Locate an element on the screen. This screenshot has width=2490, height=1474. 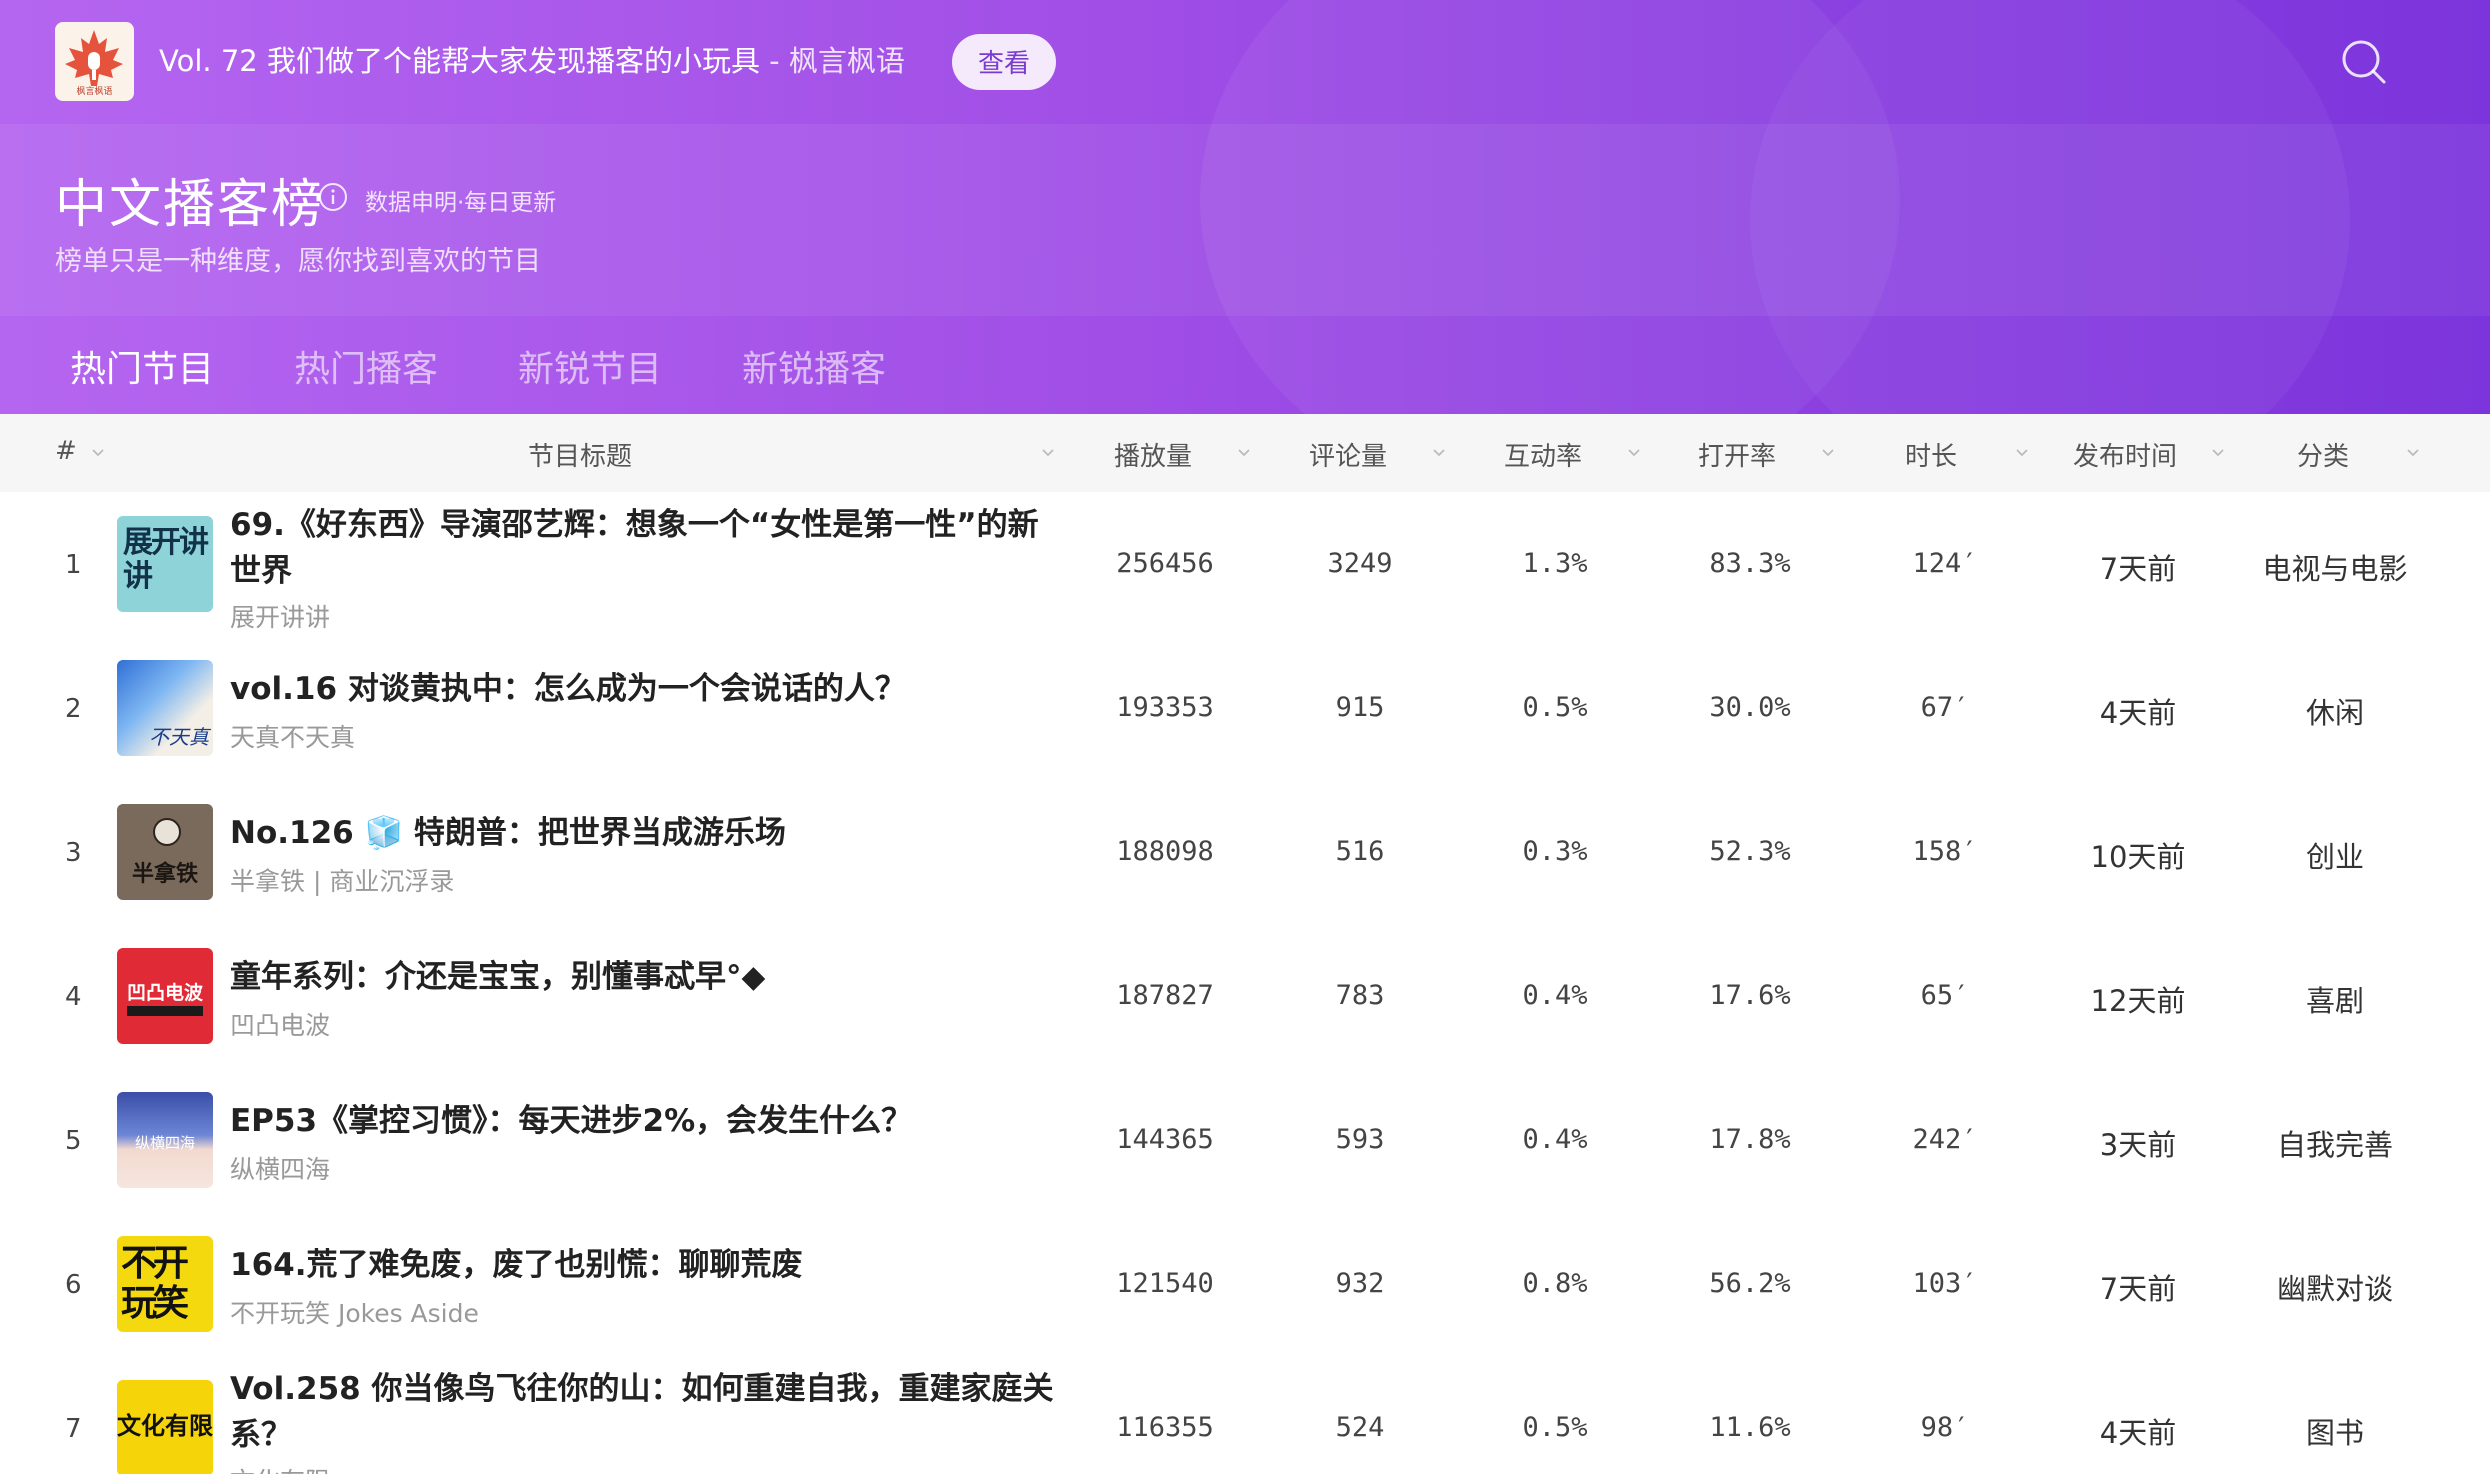
podcast-cover: 半拿铁 is located at coordinates (165, 852).